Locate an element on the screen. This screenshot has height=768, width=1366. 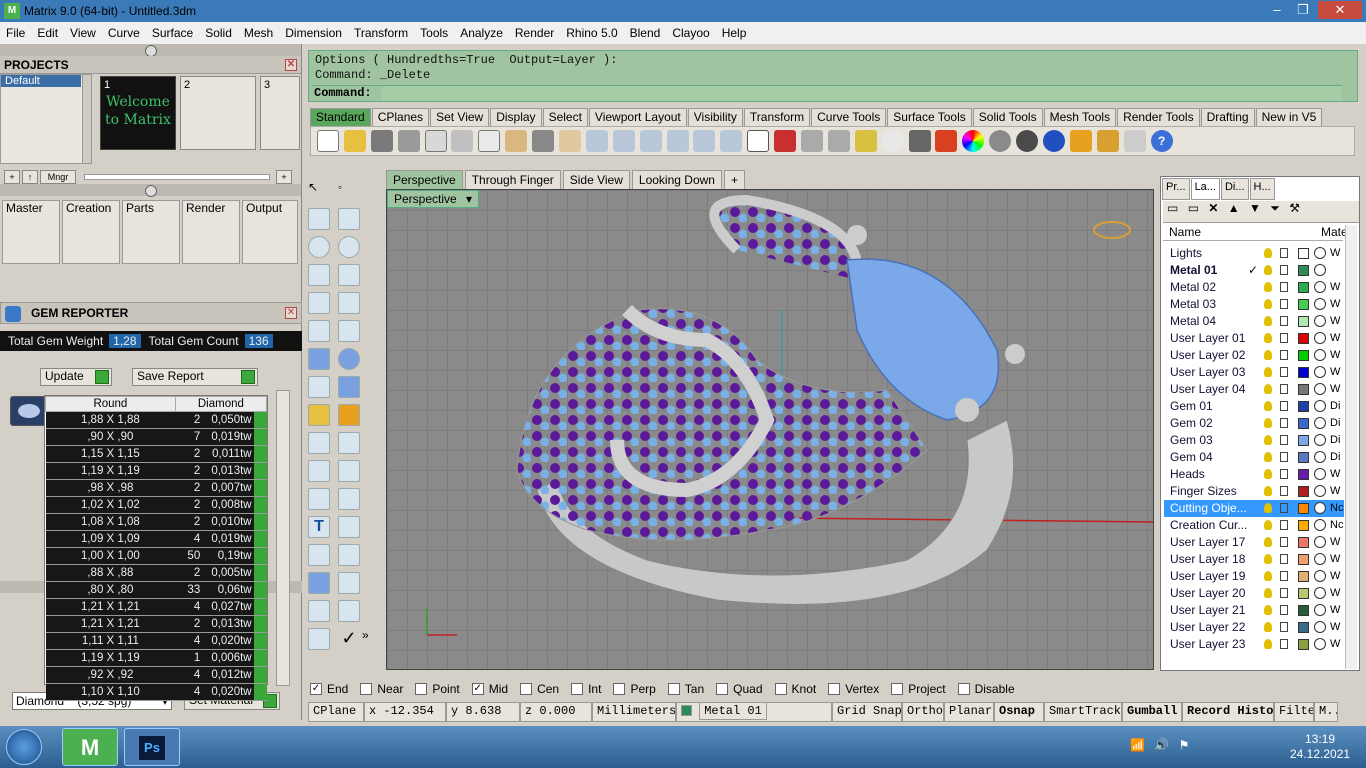
tab-solid-tools: Solid Tools is located at coordinates (1007, 117).